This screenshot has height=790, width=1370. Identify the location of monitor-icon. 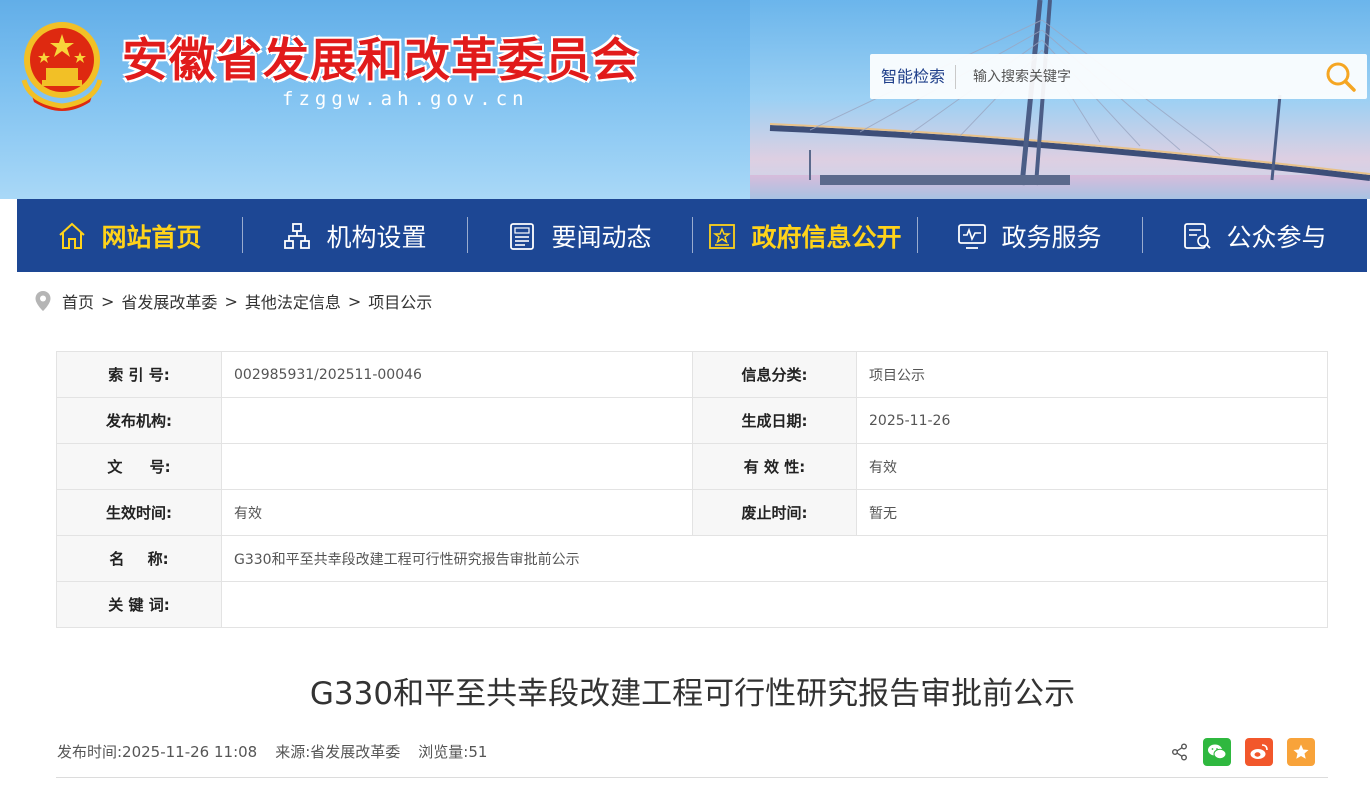
(972, 236).